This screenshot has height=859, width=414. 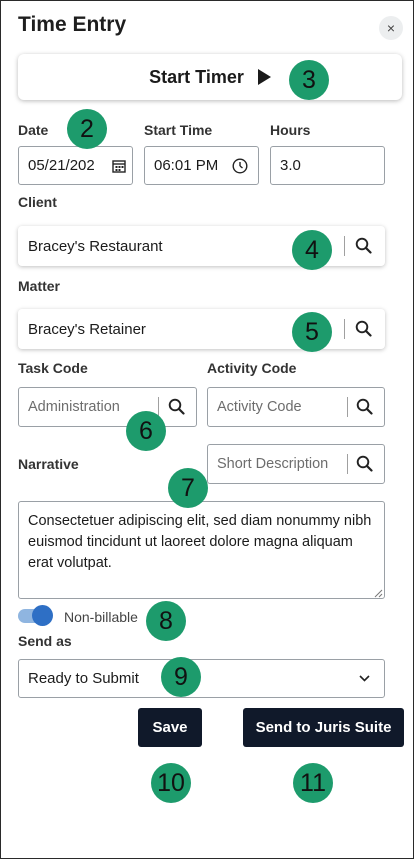 I want to click on activity-code-label: Activity Code, so click(x=252, y=368).